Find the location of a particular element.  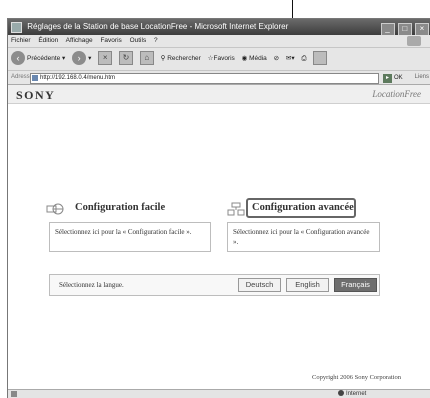

menu-favorites: Favoris is located at coordinates (110, 40).